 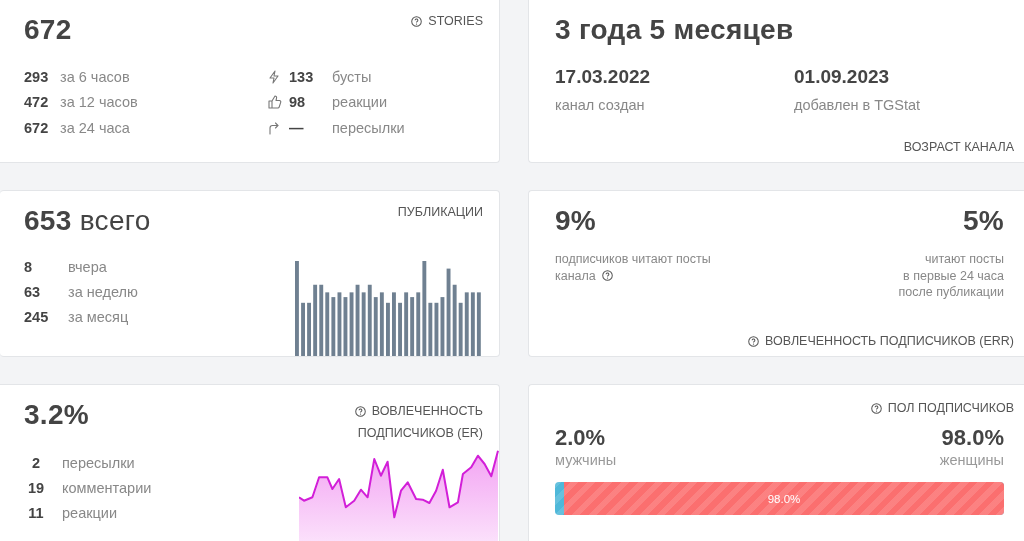 I want to click on lightning-icon, so click(x=274, y=76).